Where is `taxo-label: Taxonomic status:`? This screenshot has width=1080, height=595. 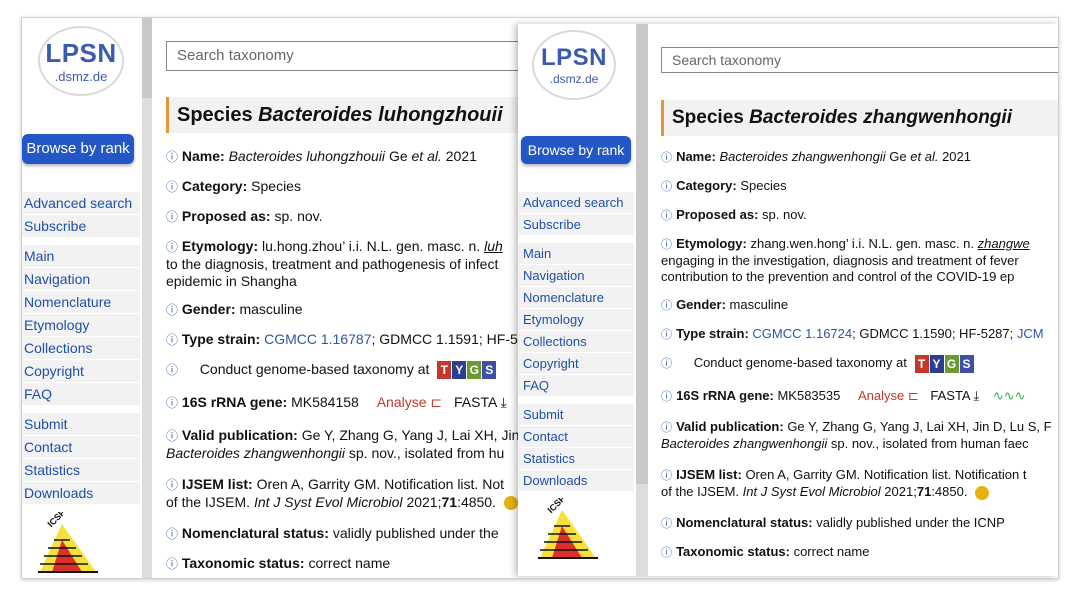
taxo-label: Taxonomic status: is located at coordinates (243, 563).